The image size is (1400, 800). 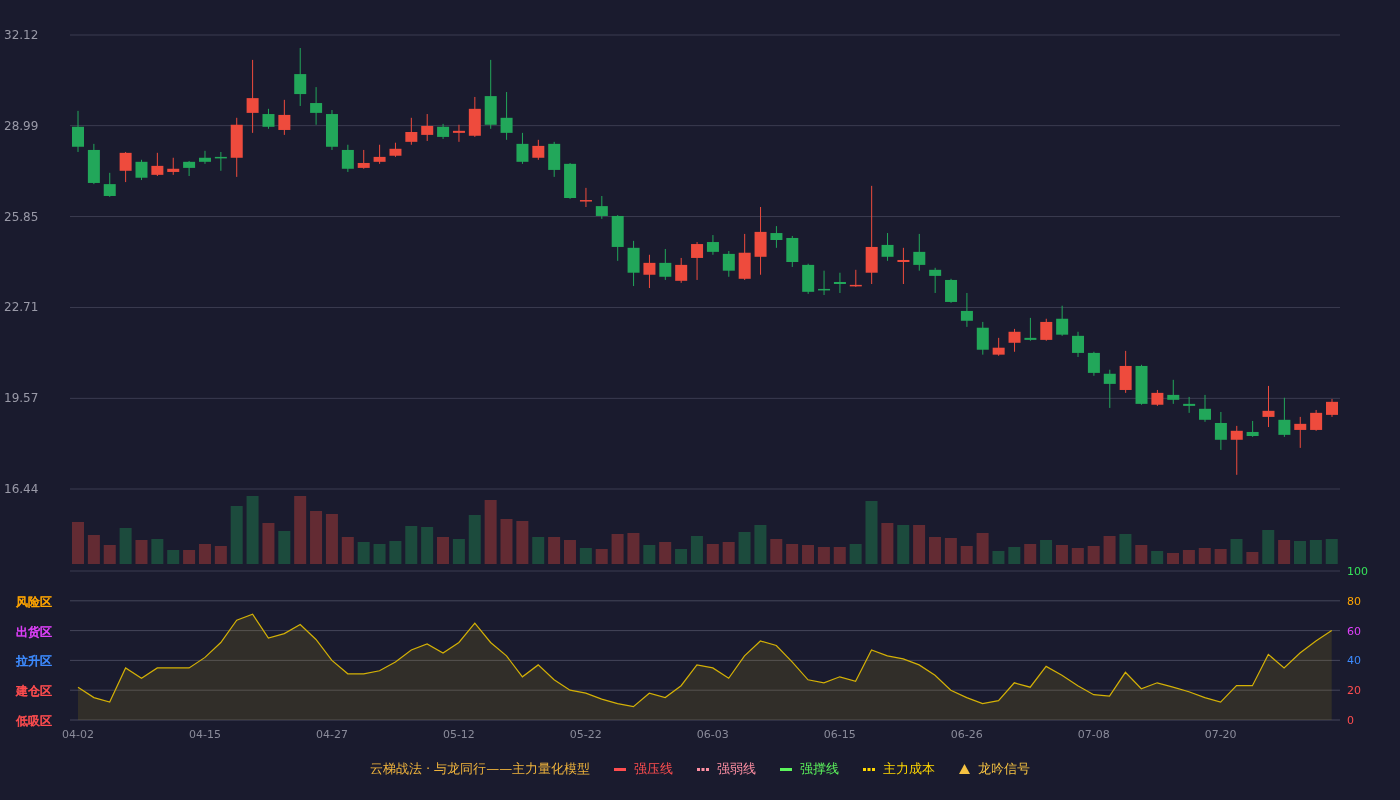 What do you see at coordinates (1350, 720) in the screenshot?
I see `axis-label: 0` at bounding box center [1350, 720].